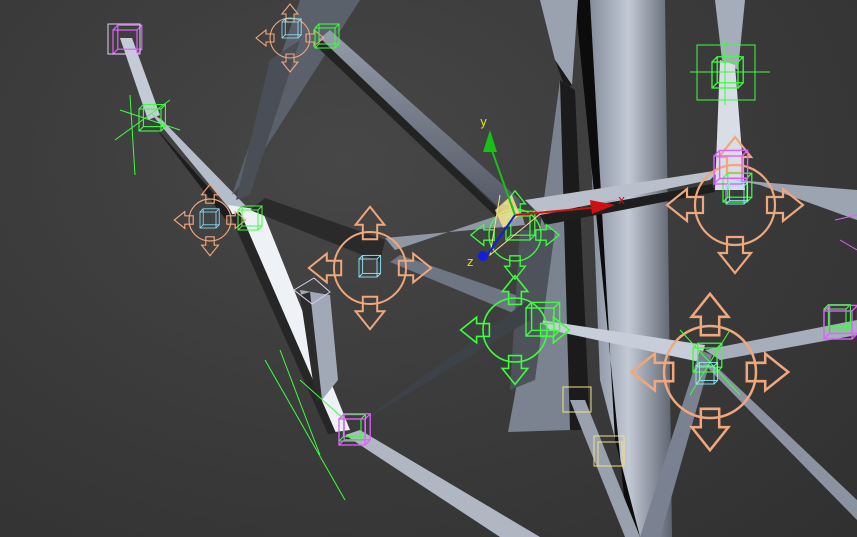  Describe the element at coordinates (737, 193) in the screenshot. I see `hip-cyan-cube-icon` at that location.